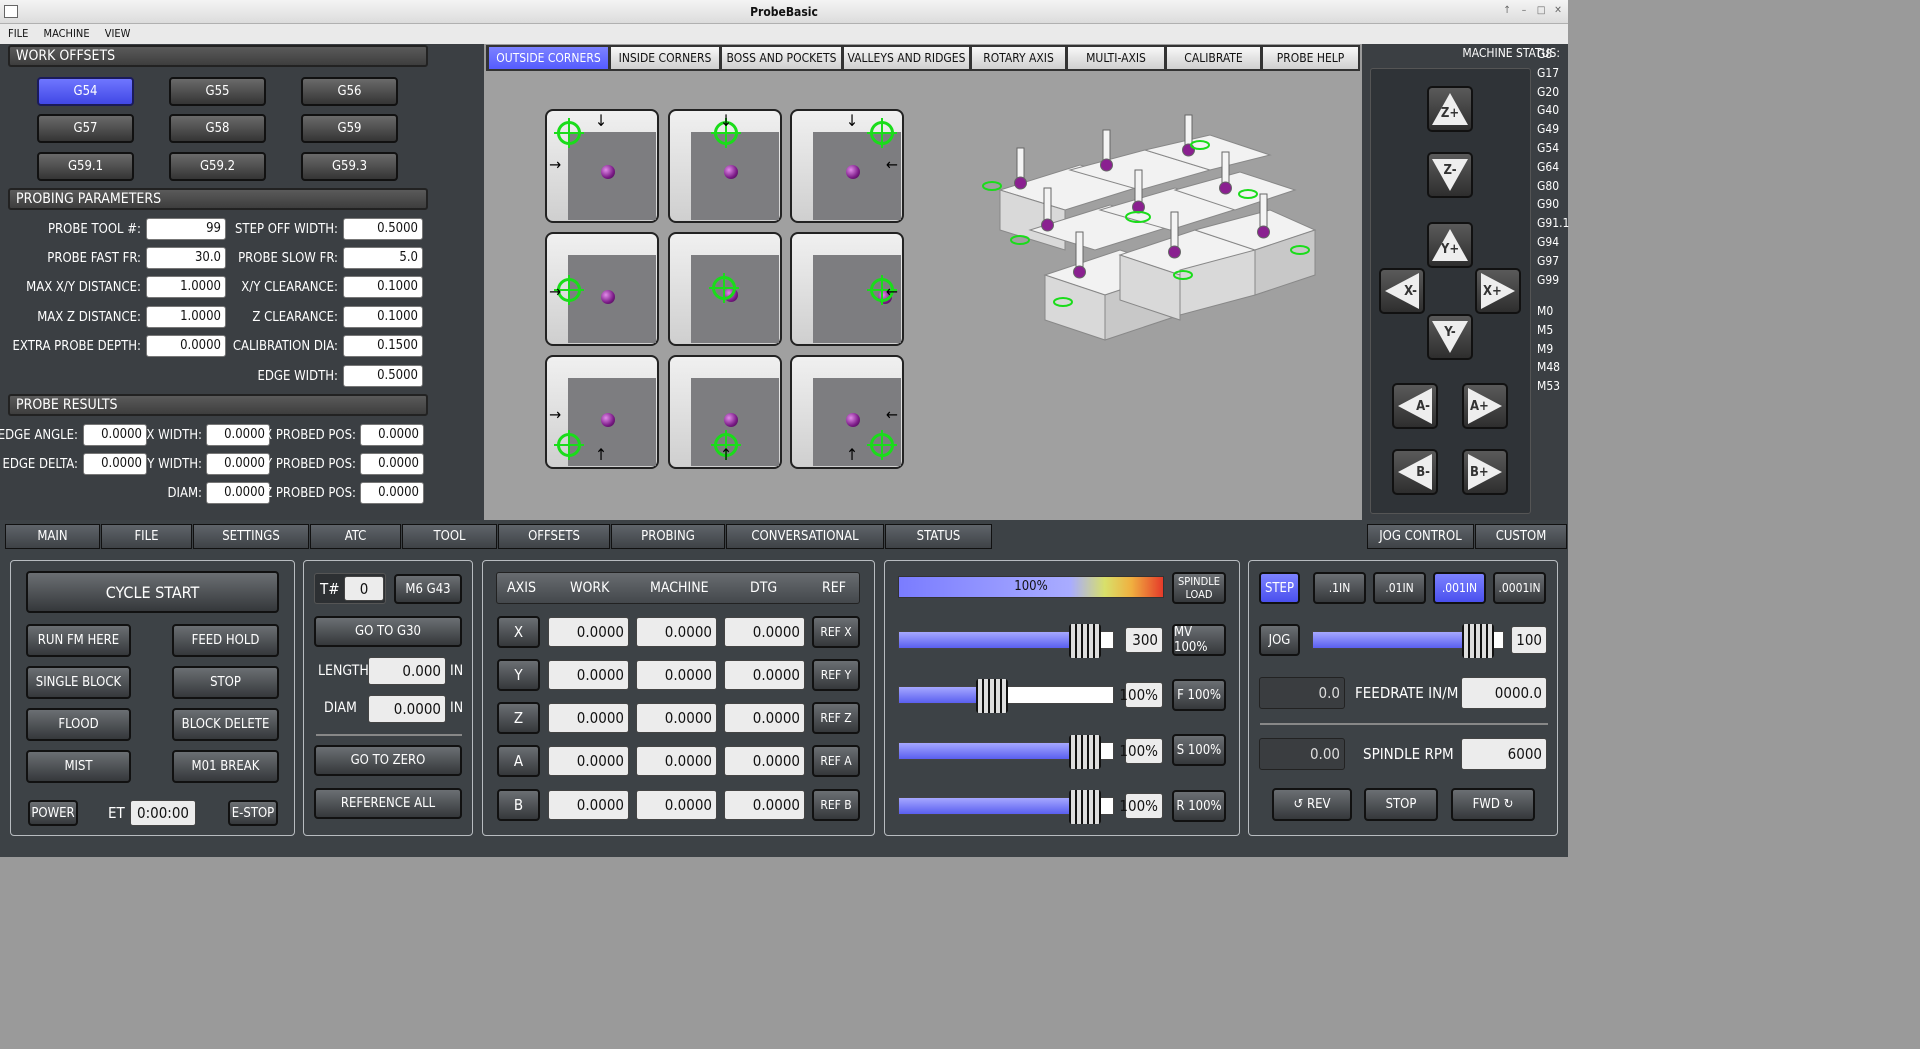  I want to click on right-tab-jog-control: JOG CONTROL, so click(1420, 536).